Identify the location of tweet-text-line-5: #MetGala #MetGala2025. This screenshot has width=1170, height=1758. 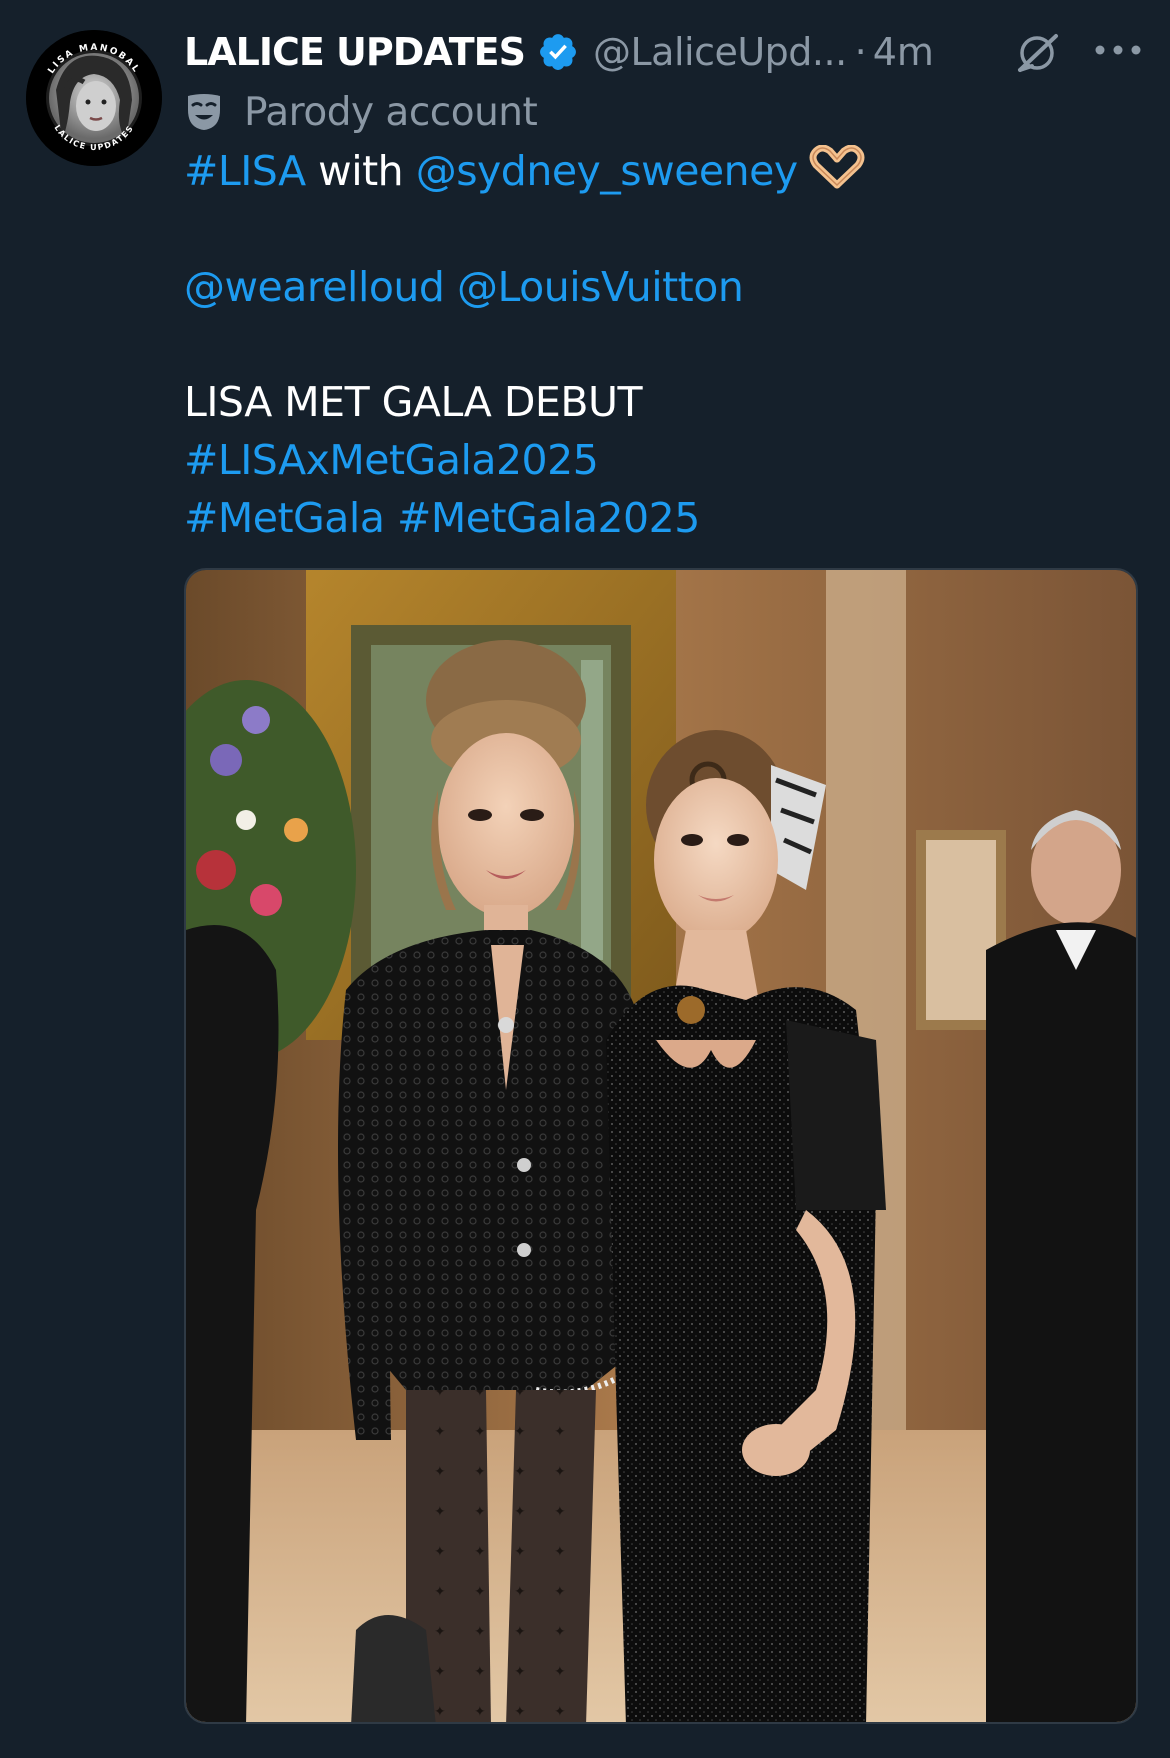
(442, 518).